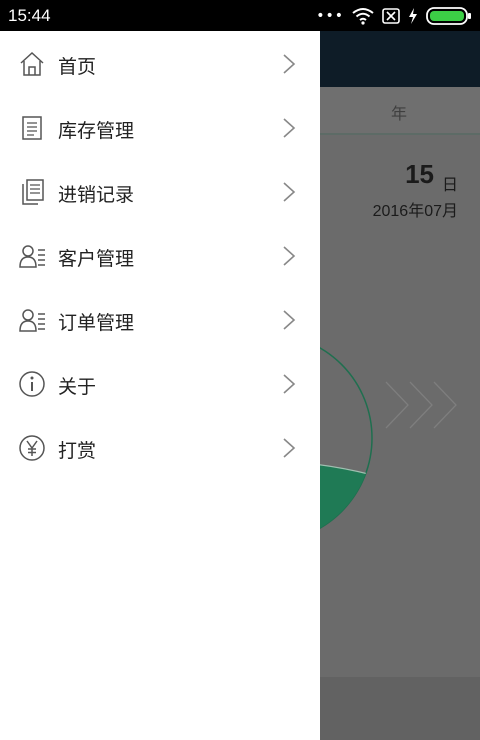 The width and height of the screenshot is (480, 740). I want to click on charging-icon, so click(413, 16).